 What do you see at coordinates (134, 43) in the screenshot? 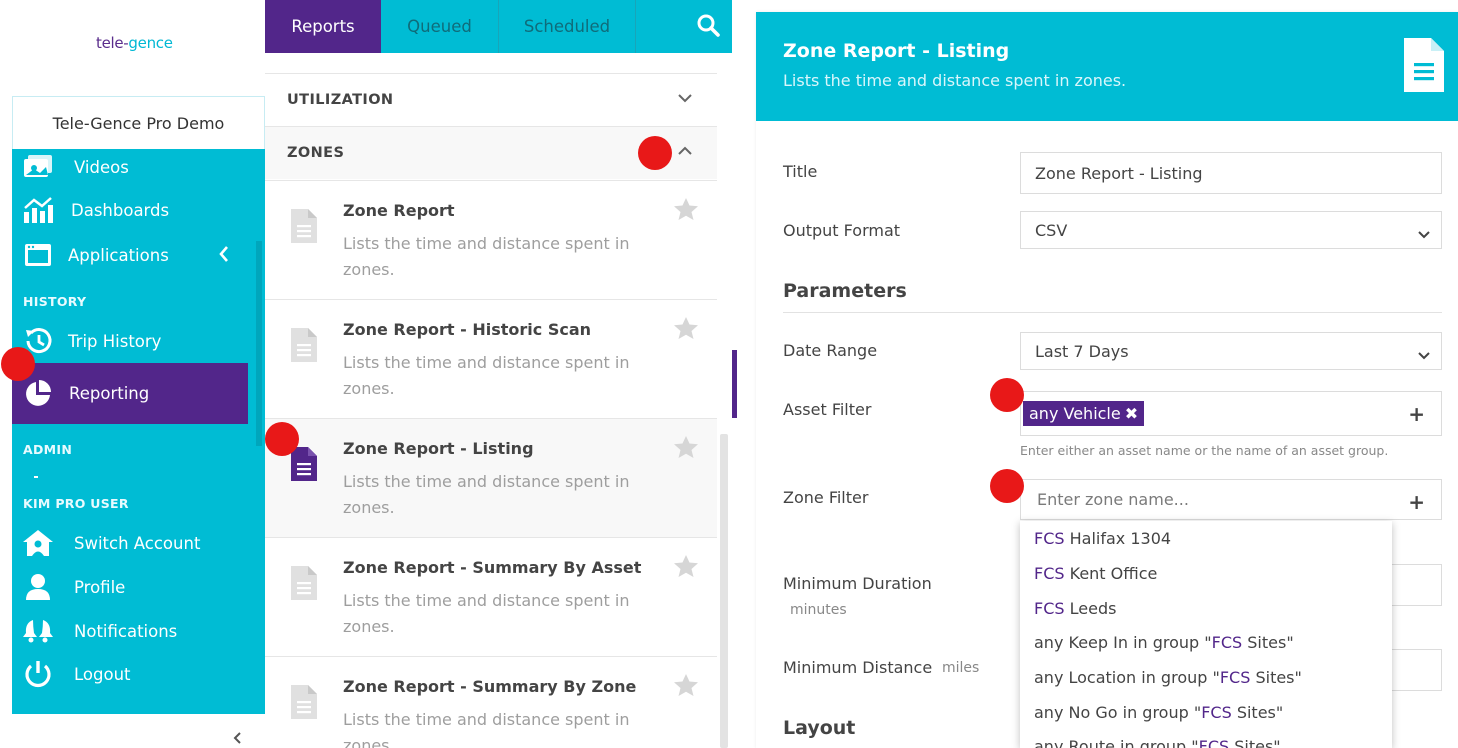
I see `company-logo: tele-gence` at bounding box center [134, 43].